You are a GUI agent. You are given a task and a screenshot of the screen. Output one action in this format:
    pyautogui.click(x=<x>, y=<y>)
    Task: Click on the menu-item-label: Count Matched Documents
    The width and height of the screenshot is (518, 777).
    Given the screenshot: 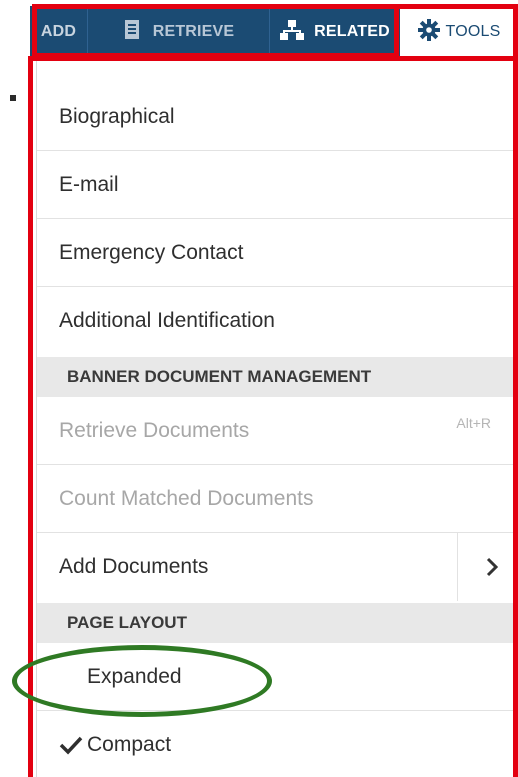 What is the action you would take?
    pyautogui.click(x=186, y=498)
    